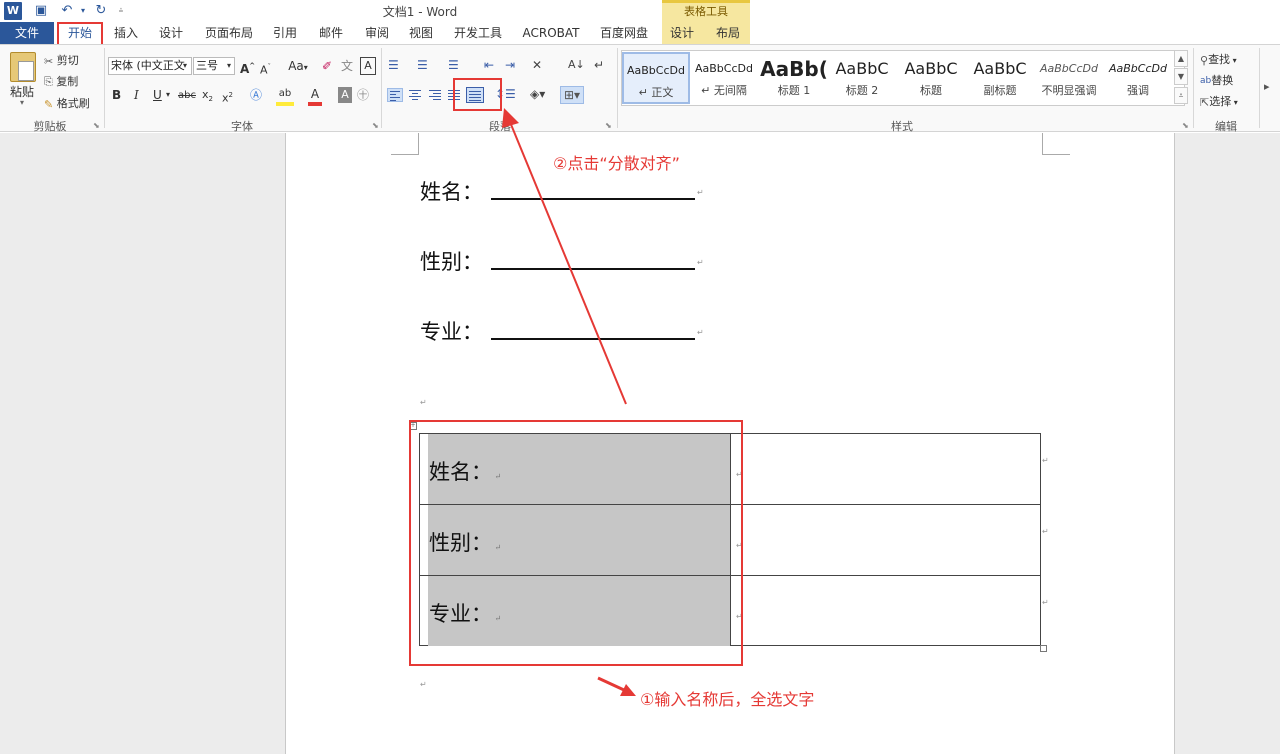  Describe the element at coordinates (611, 684) in the screenshot. I see `arrow-line-to-step1` at that location.